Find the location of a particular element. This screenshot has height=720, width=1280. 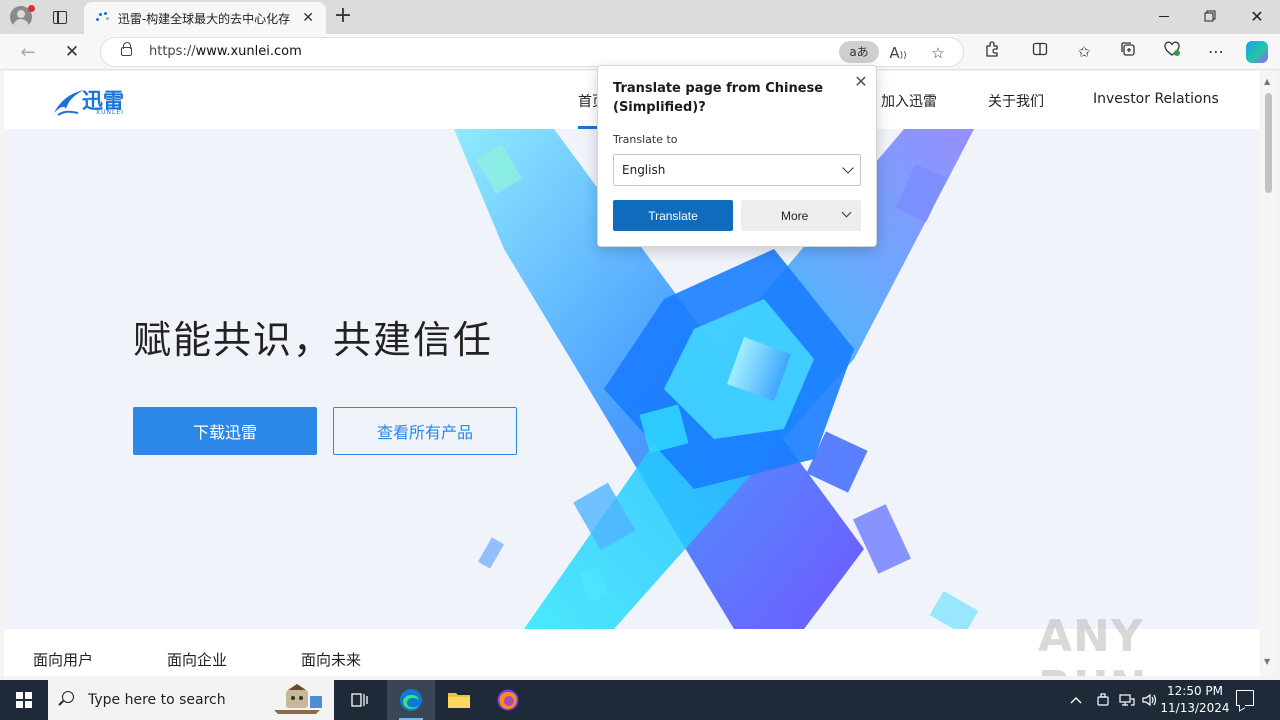

tray-volume-icon is located at coordinates (1150, 700).